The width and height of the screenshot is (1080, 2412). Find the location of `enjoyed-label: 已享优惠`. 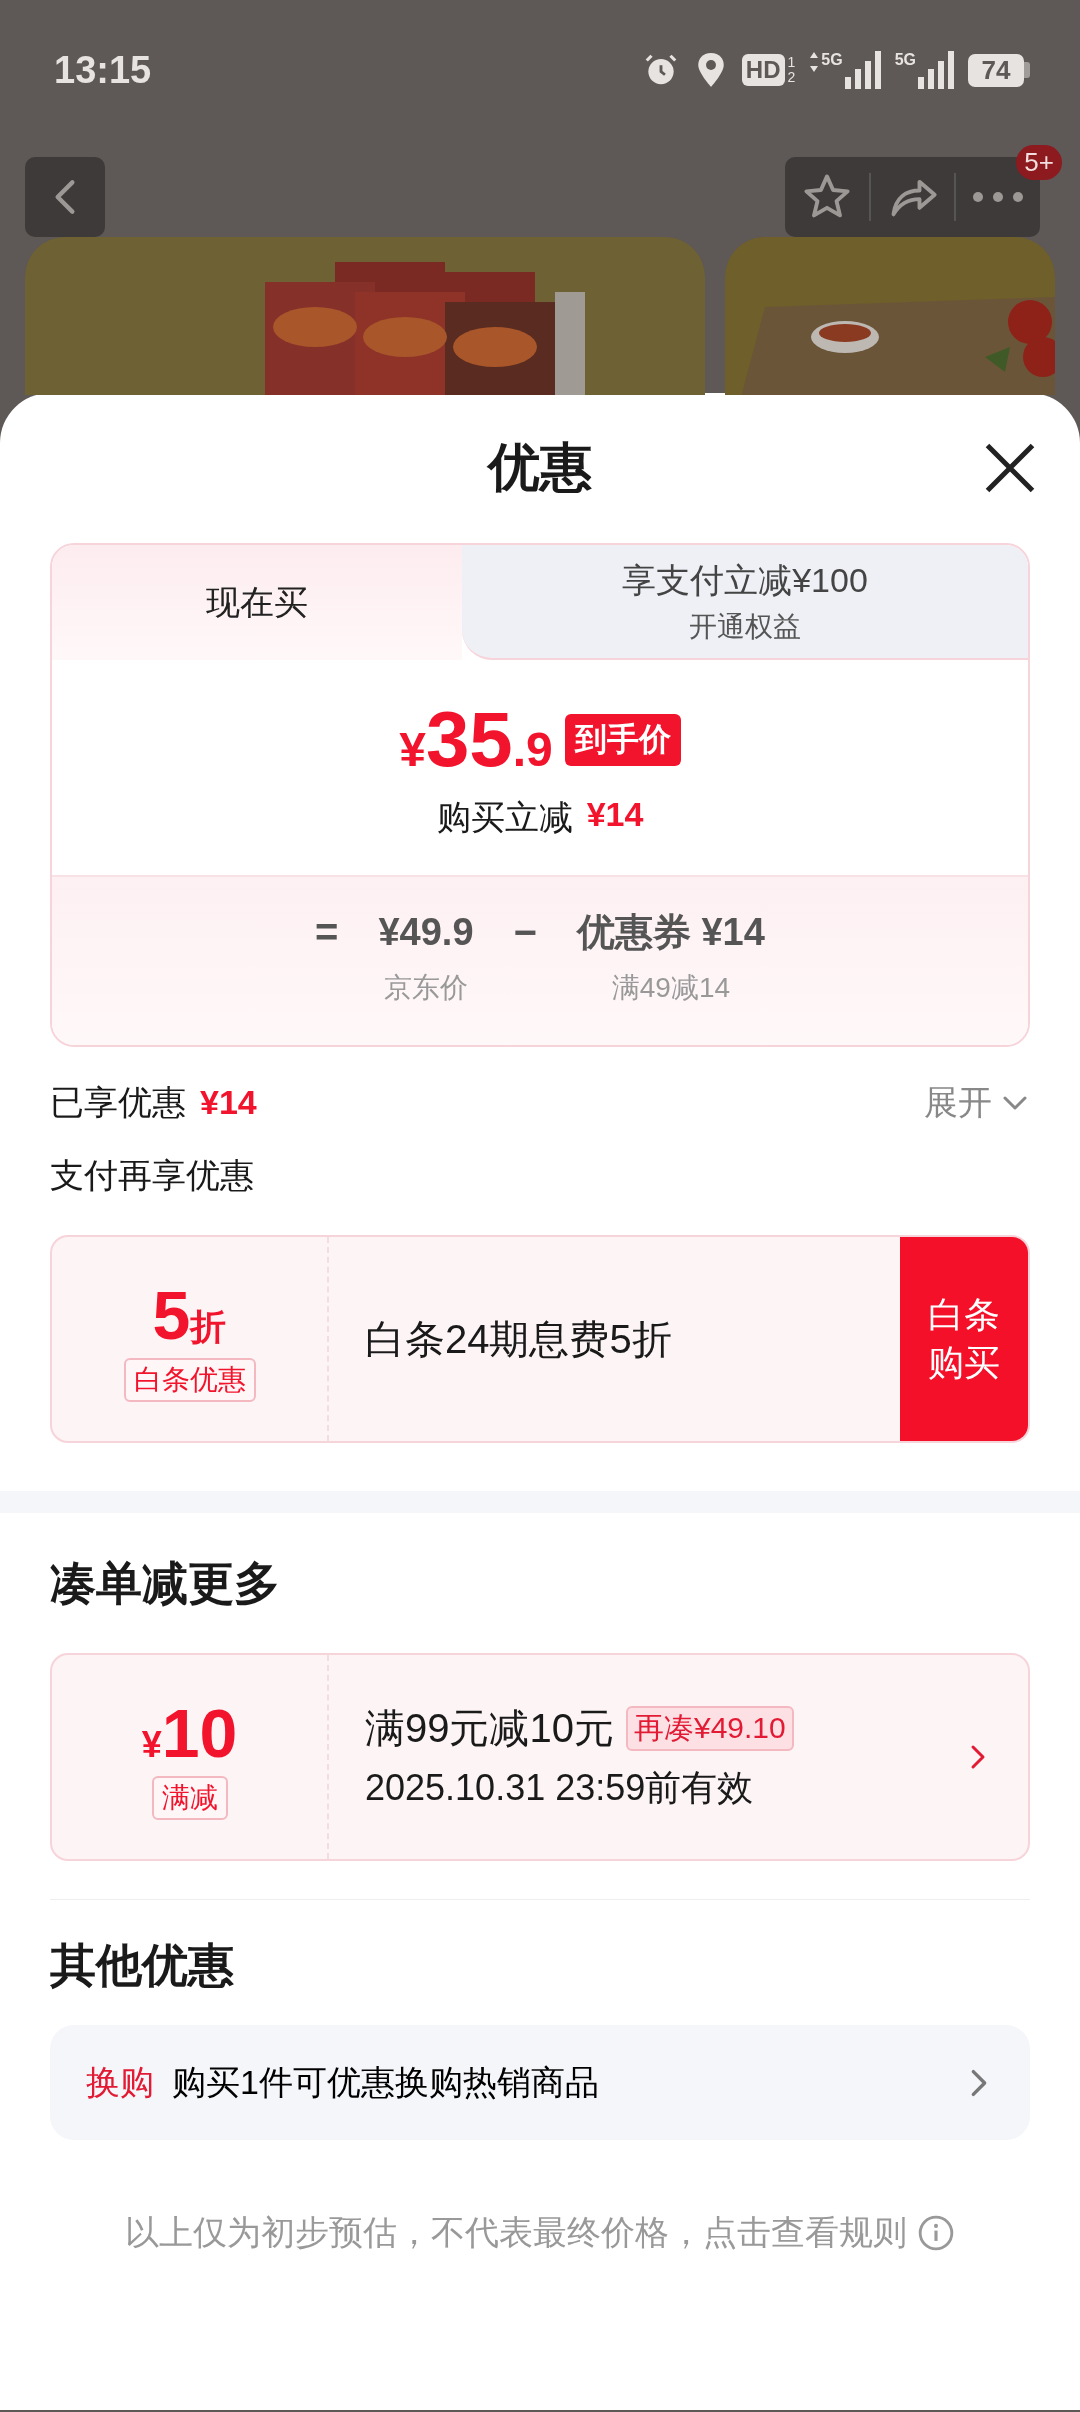

enjoyed-label: 已享优惠 is located at coordinates (118, 1102).